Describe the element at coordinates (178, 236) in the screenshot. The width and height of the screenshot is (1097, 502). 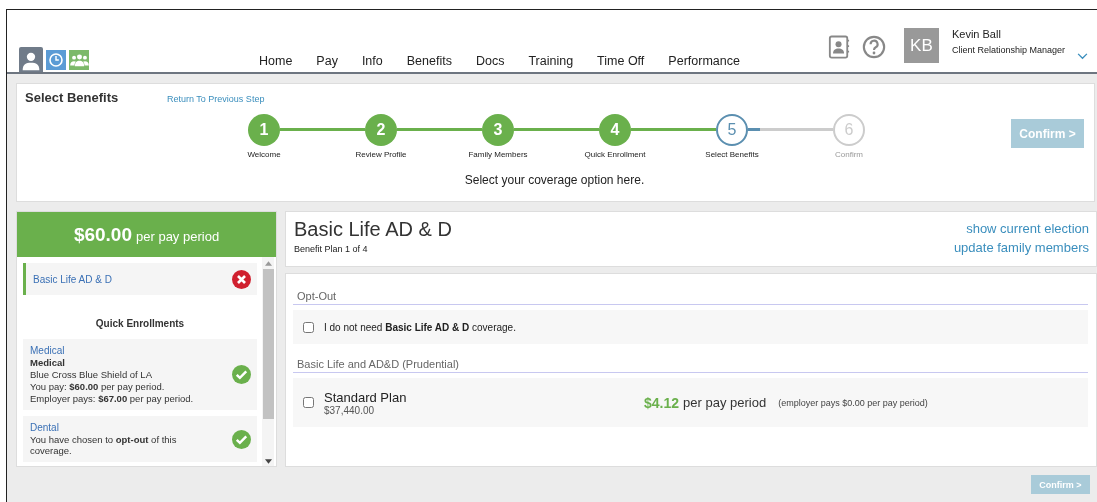
I see `total-label: per pay period` at that location.